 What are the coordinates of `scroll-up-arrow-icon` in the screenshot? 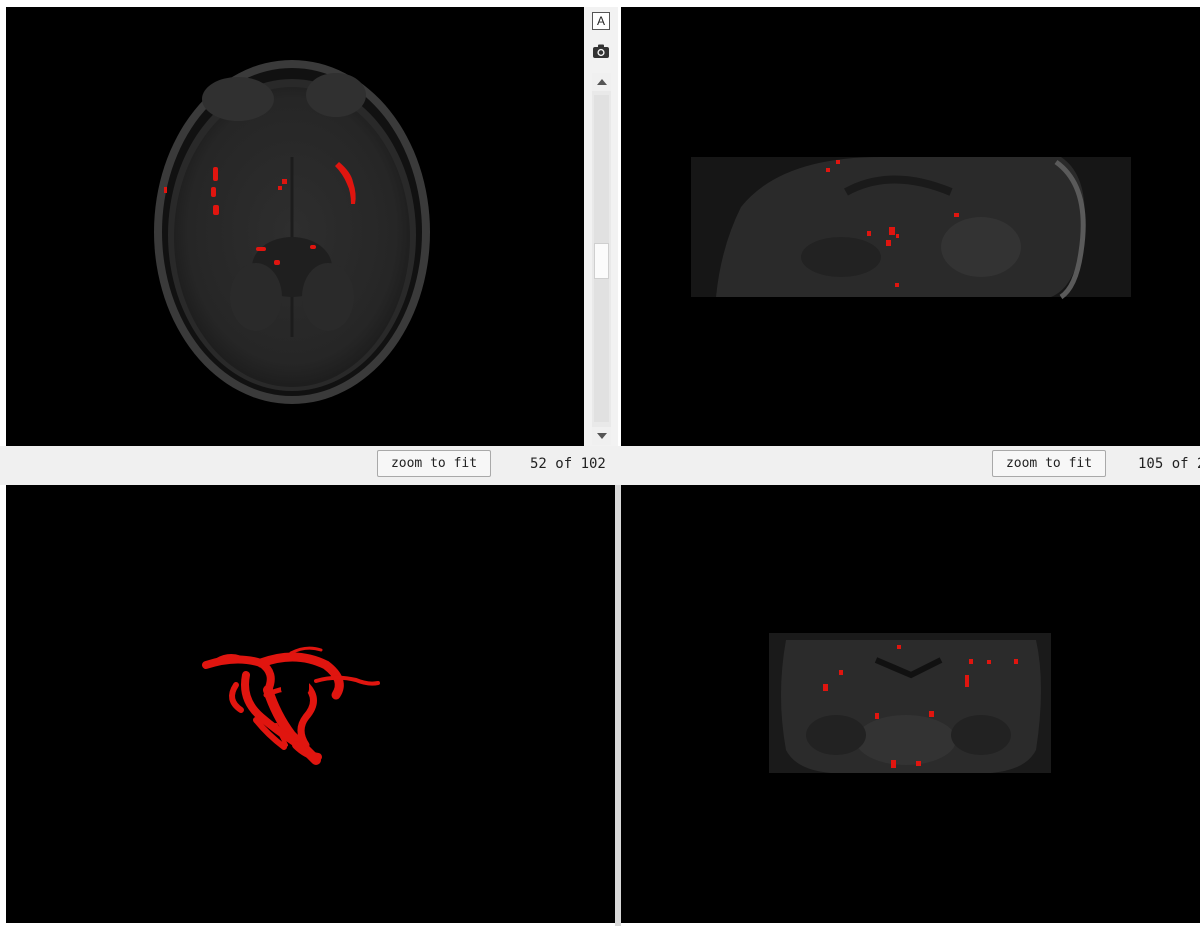 It's located at (601, 82).